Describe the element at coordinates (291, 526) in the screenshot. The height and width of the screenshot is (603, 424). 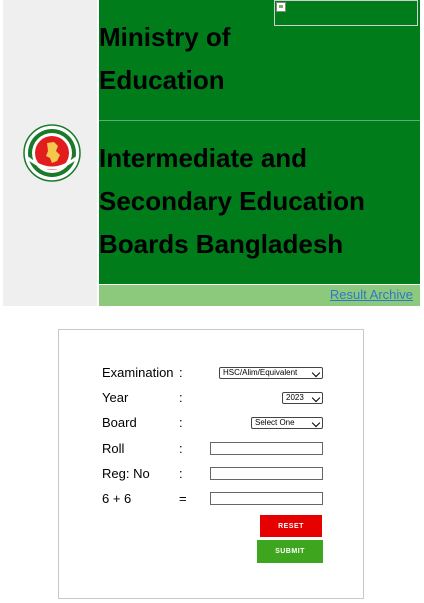
I see `reset-button: RESET` at that location.